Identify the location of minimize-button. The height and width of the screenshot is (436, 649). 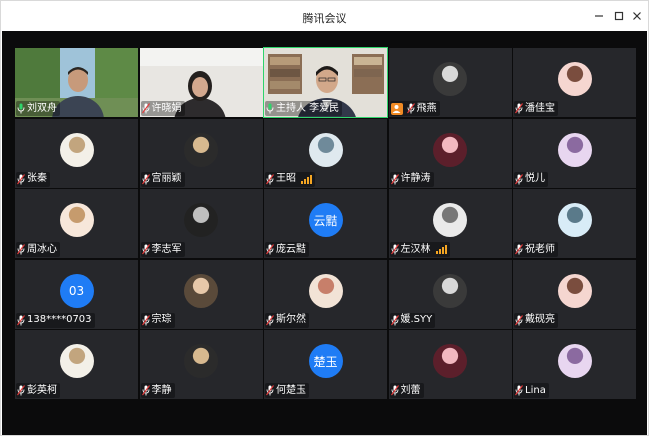
(599, 16).